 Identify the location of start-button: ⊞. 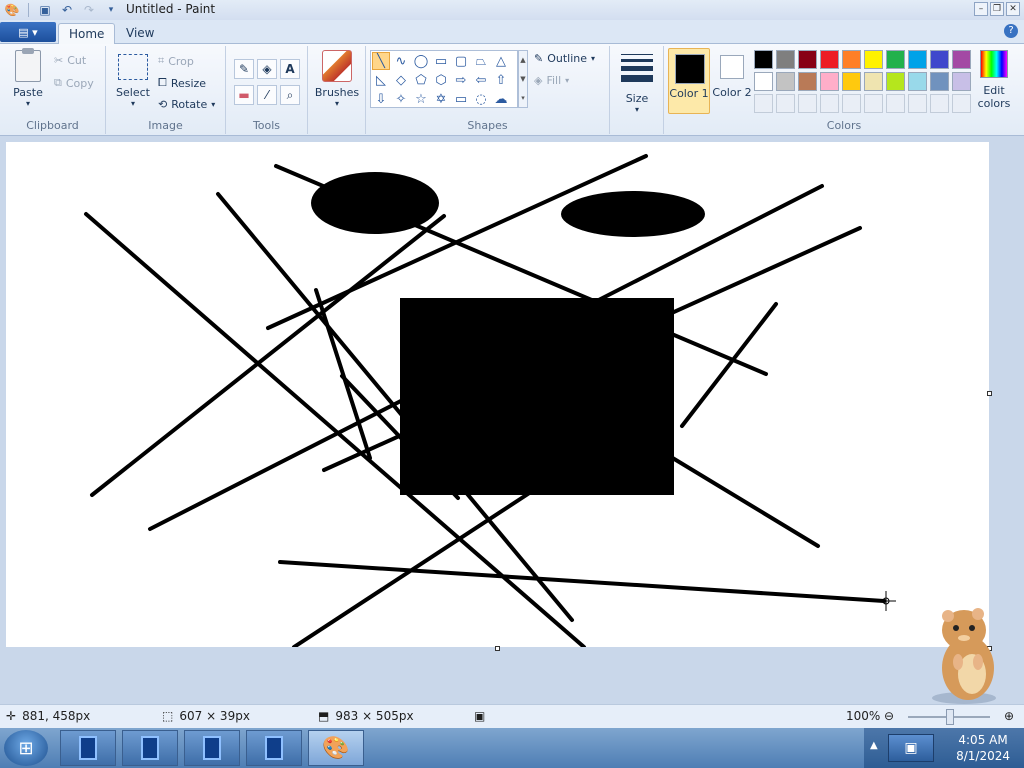
(26, 748).